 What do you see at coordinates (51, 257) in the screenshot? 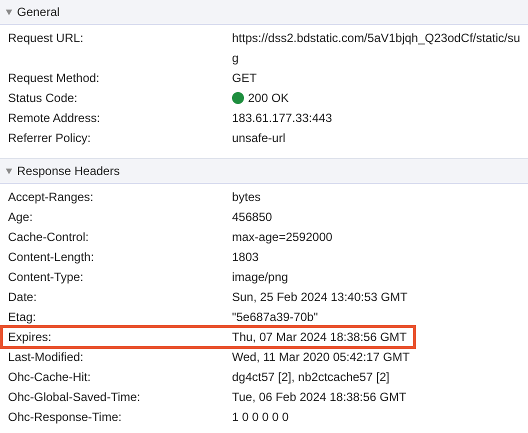
I see `header-name: Content-Length:` at bounding box center [51, 257].